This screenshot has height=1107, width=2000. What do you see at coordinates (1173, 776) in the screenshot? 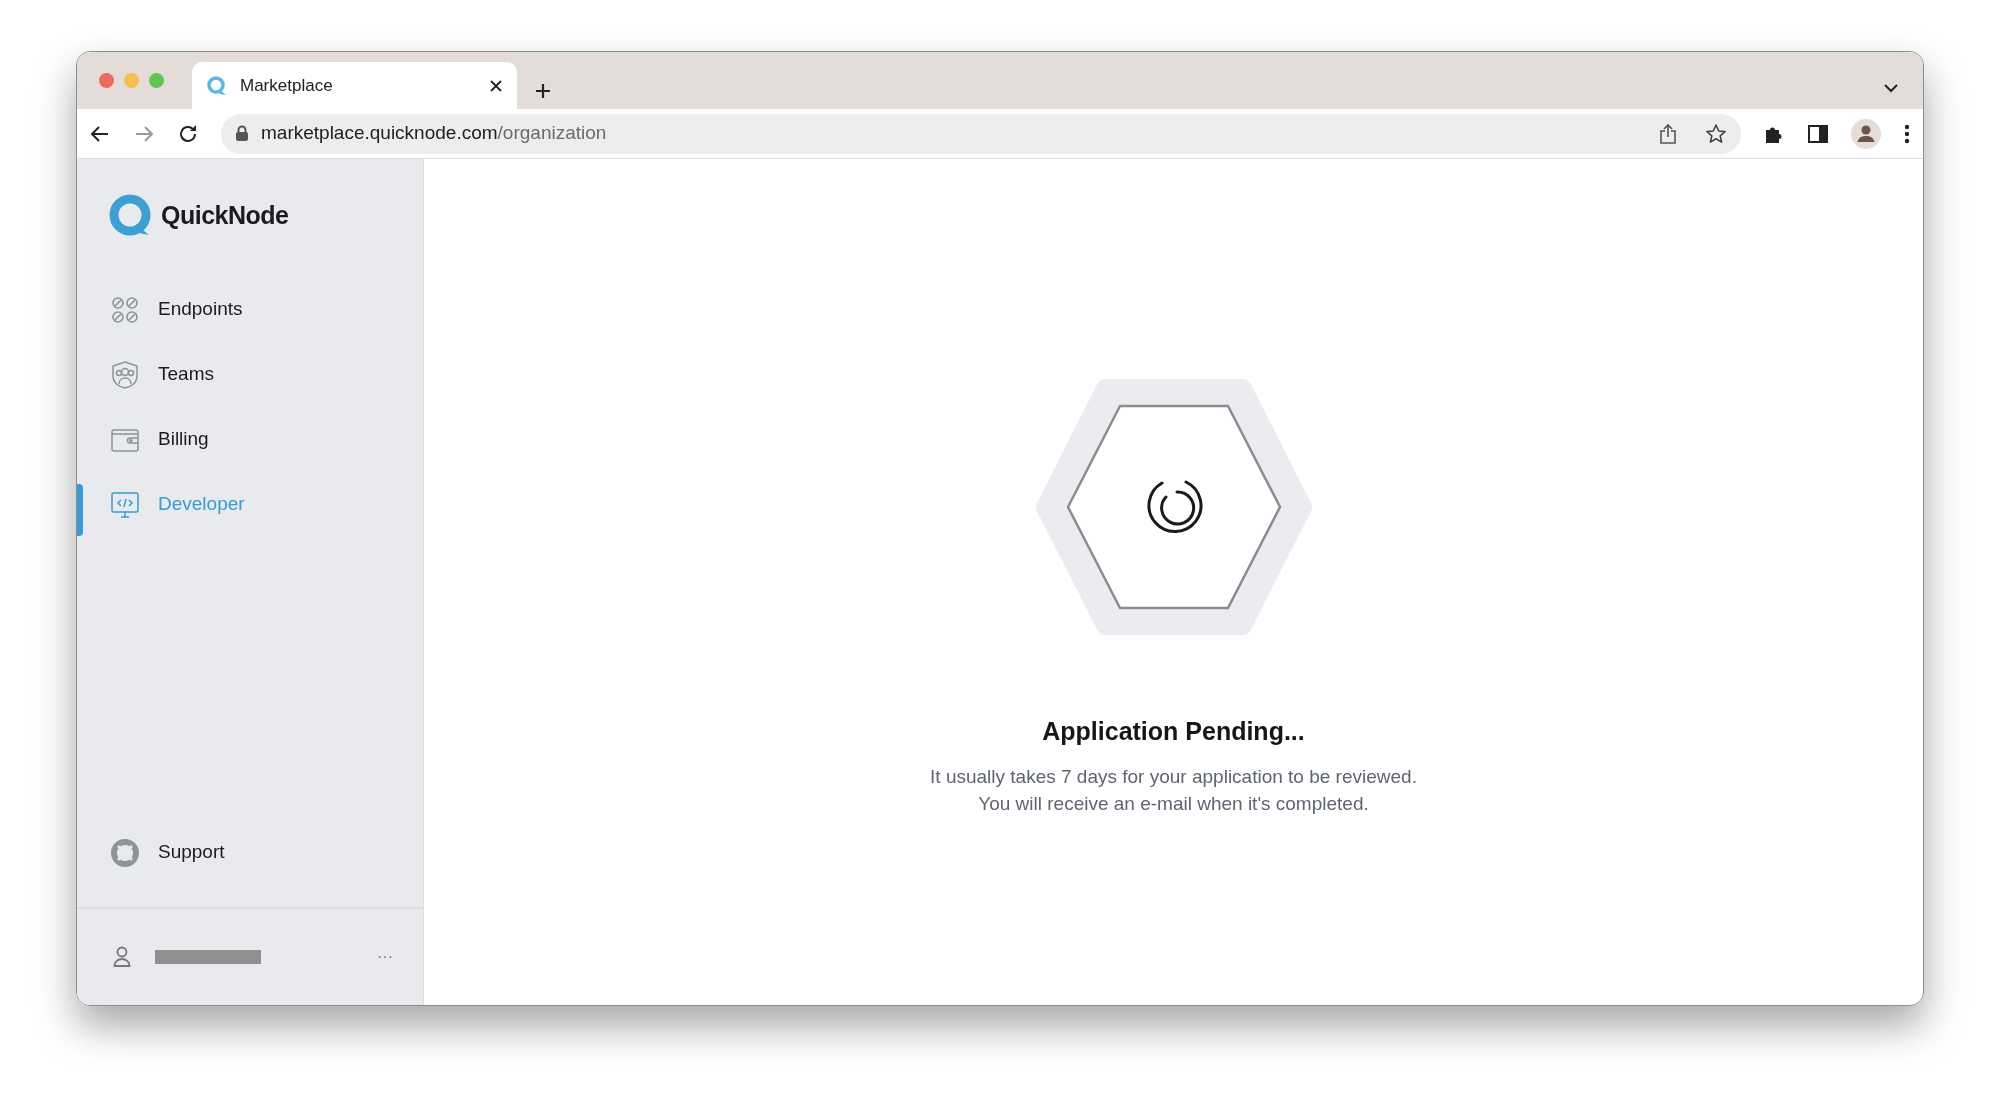
I see `message-text: It usually takes 7 days for your application to be reviewed.` at bounding box center [1173, 776].